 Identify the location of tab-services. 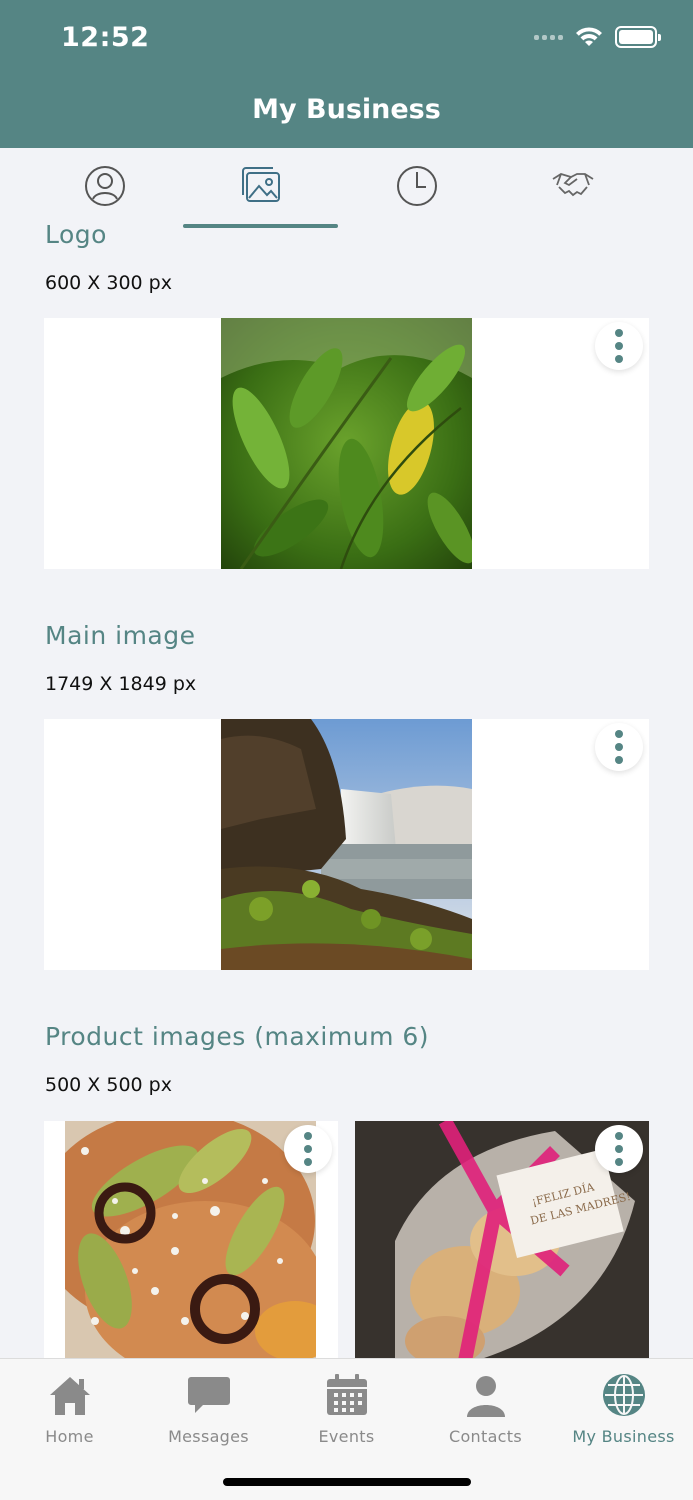
(573, 188).